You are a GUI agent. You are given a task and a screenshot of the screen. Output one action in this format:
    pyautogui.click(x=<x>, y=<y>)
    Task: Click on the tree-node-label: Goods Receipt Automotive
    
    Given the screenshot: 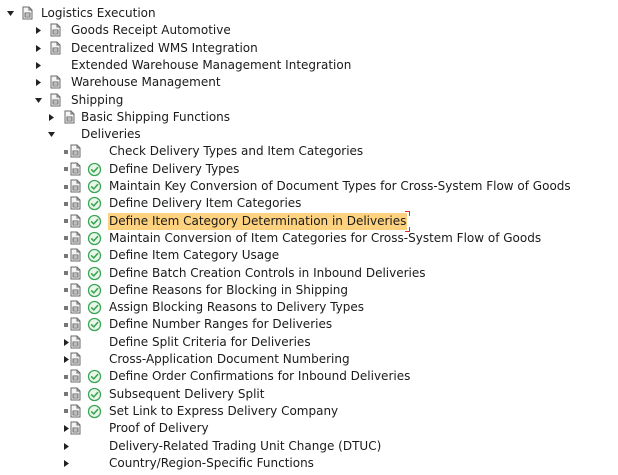 What is the action you would take?
    pyautogui.click(x=151, y=30)
    